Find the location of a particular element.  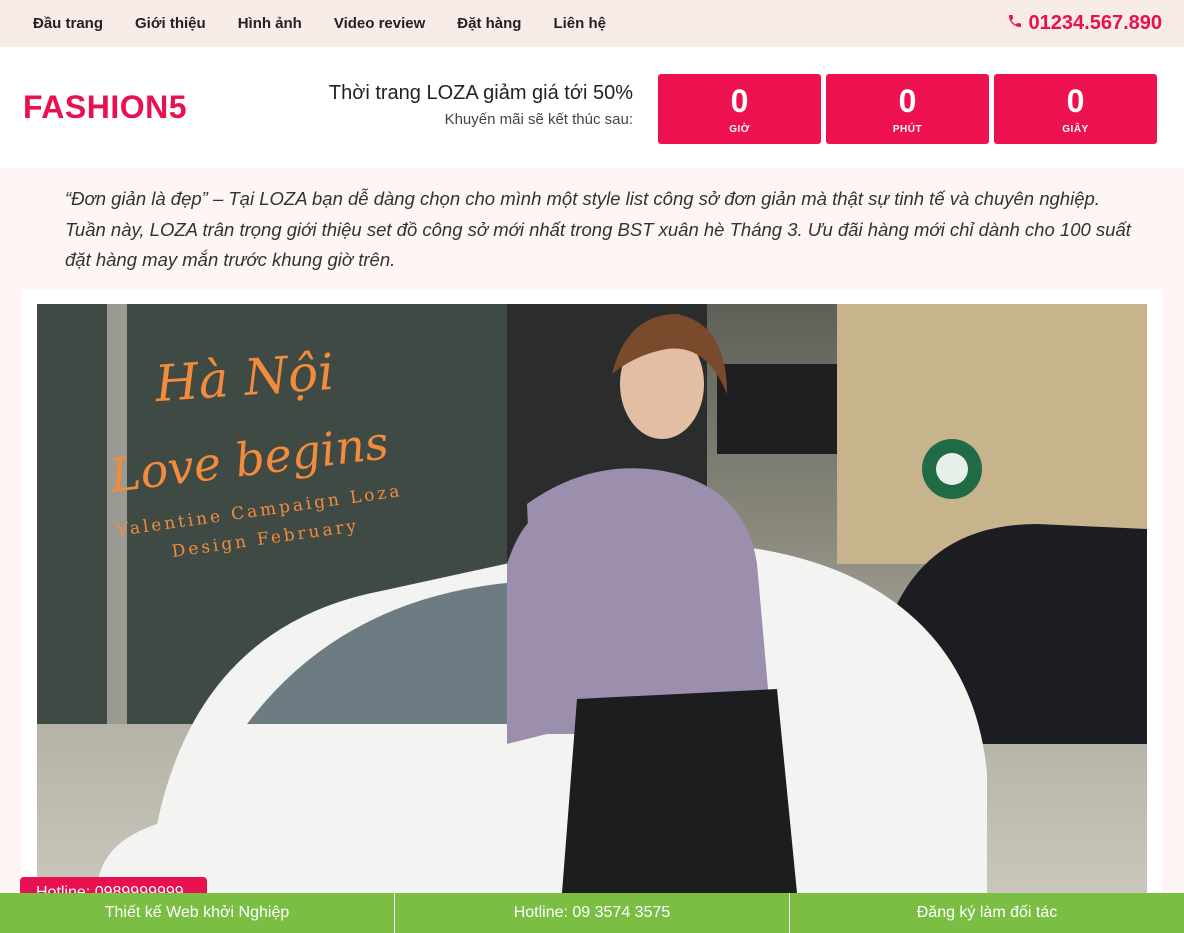

nav-item-order: Đặt hàng is located at coordinates (489, 23).